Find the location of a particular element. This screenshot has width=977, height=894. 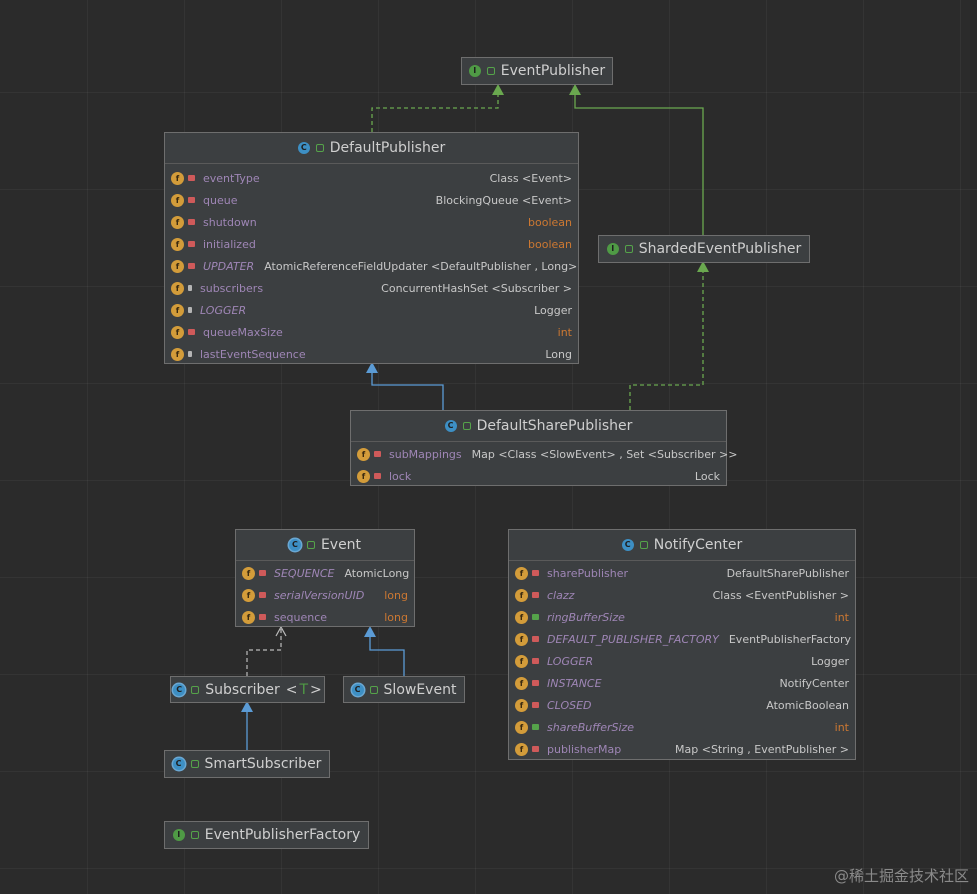

edge-sharded-extends-eventpublisher is located at coordinates (639, 160).